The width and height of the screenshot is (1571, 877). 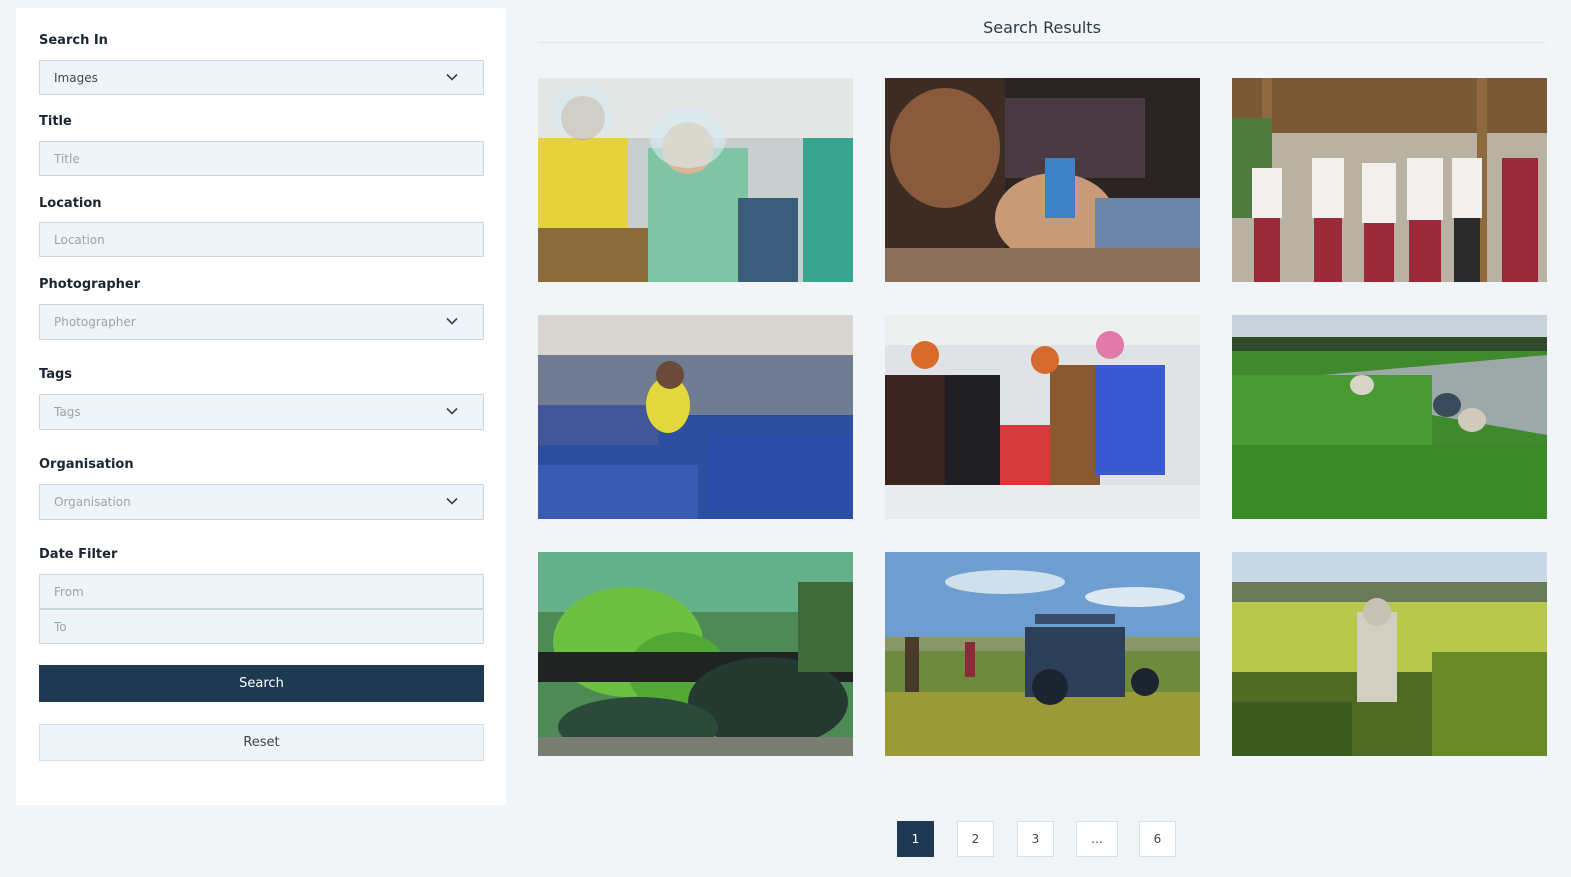 I want to click on results-divider, so click(x=1042, y=42).